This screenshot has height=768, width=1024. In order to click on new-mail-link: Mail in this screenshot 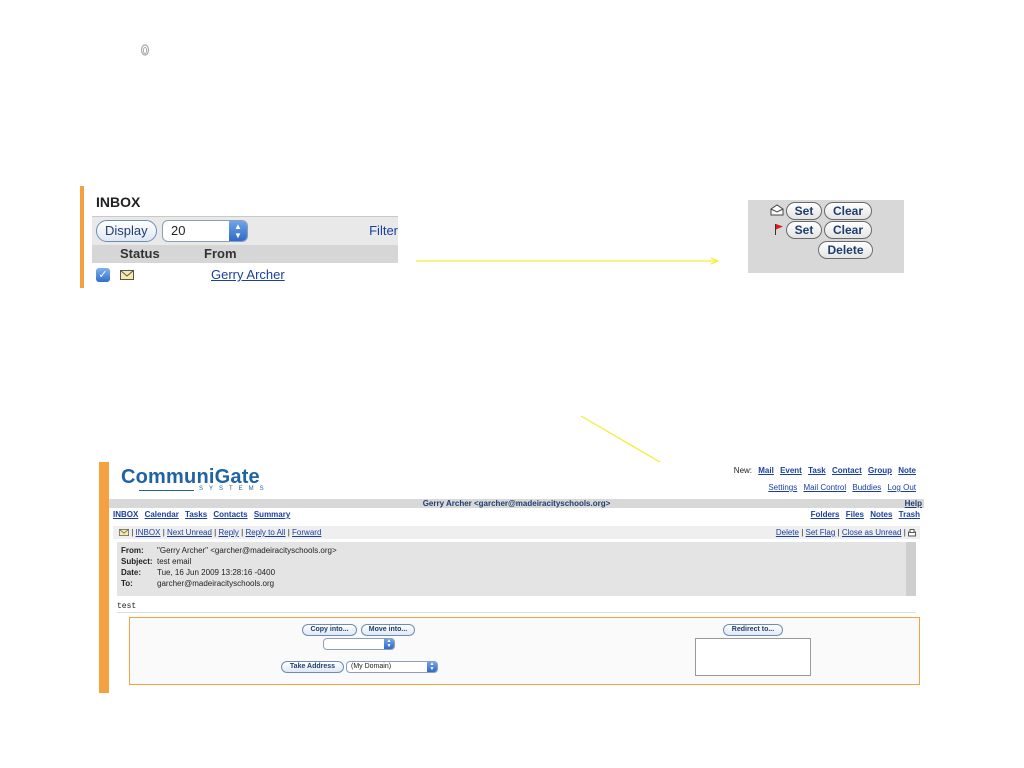, I will do `click(766, 470)`.